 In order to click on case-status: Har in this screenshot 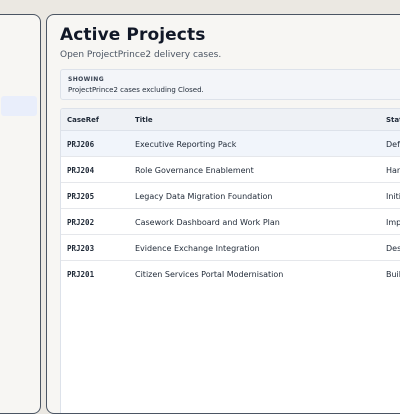, I will do `click(393, 170)`.